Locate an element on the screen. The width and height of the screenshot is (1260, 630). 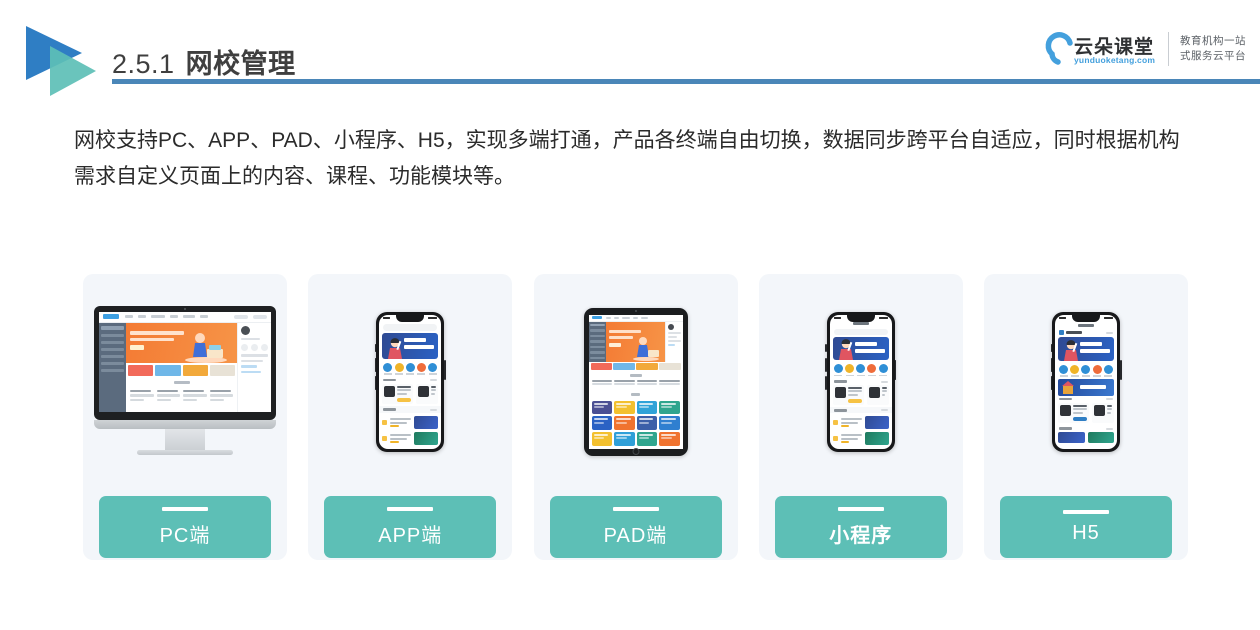
platform-label-h5: H5 is located at coordinates (1086, 527).